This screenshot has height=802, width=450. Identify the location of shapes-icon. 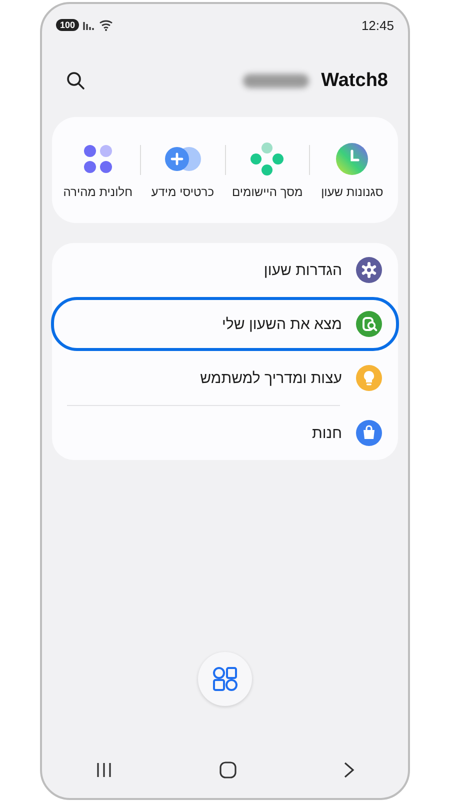
(225, 679).